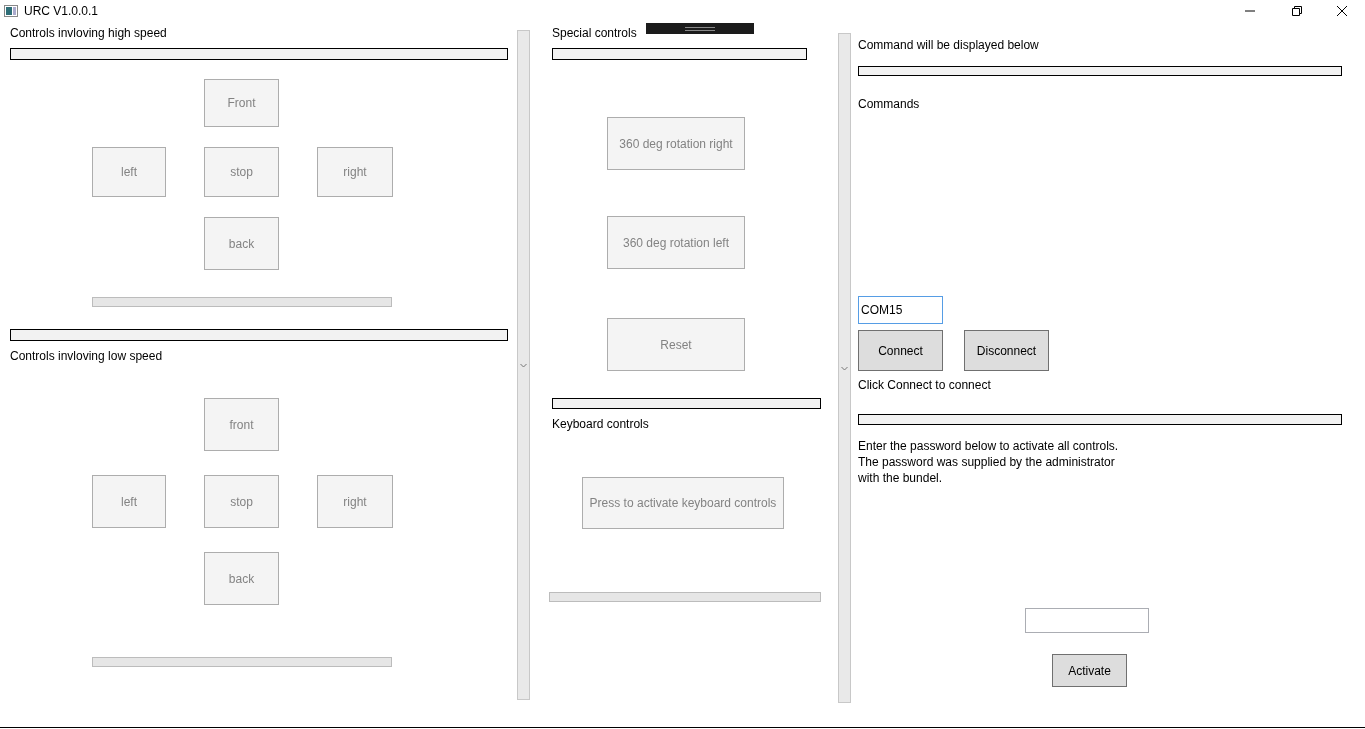  What do you see at coordinates (61, 11) in the screenshot?
I see `window-title: URC V1.0.0.1` at bounding box center [61, 11].